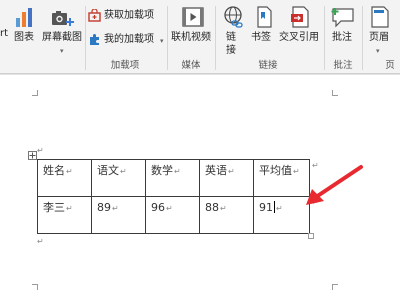 This screenshot has width=400, height=300. I want to click on comment-icon, so click(342, 18).